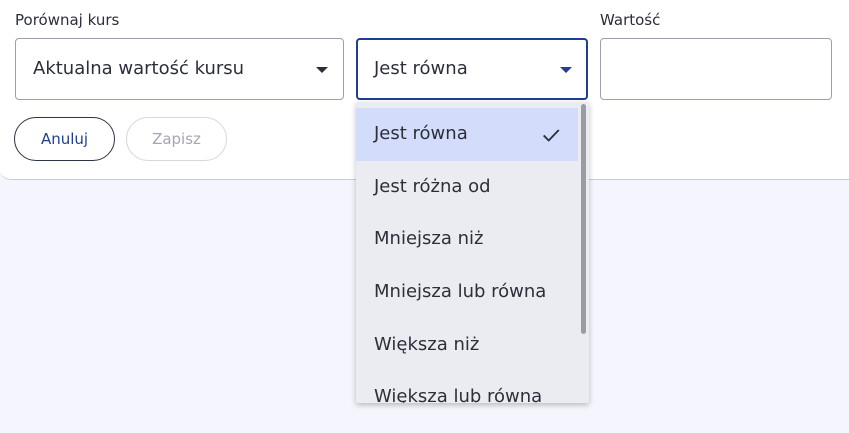 The image size is (849, 433). Describe the element at coordinates (176, 139) in the screenshot. I see `save-button: Zapisz` at that location.